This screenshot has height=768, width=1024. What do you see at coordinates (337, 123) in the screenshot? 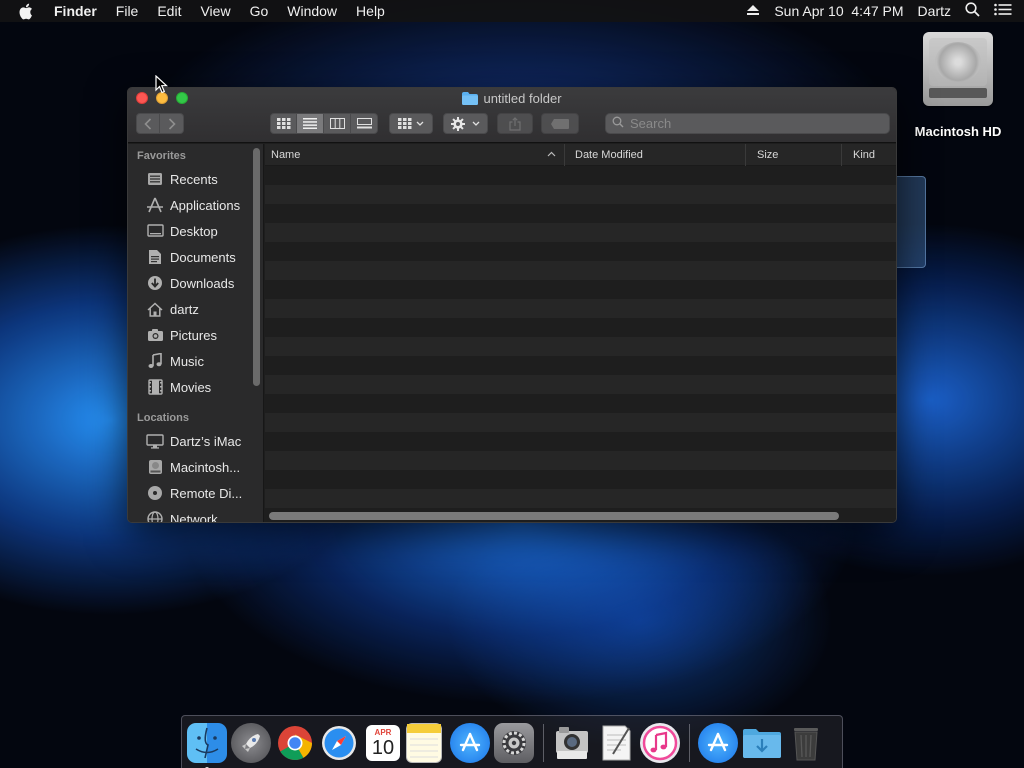
I see `column-view-button` at bounding box center [337, 123].